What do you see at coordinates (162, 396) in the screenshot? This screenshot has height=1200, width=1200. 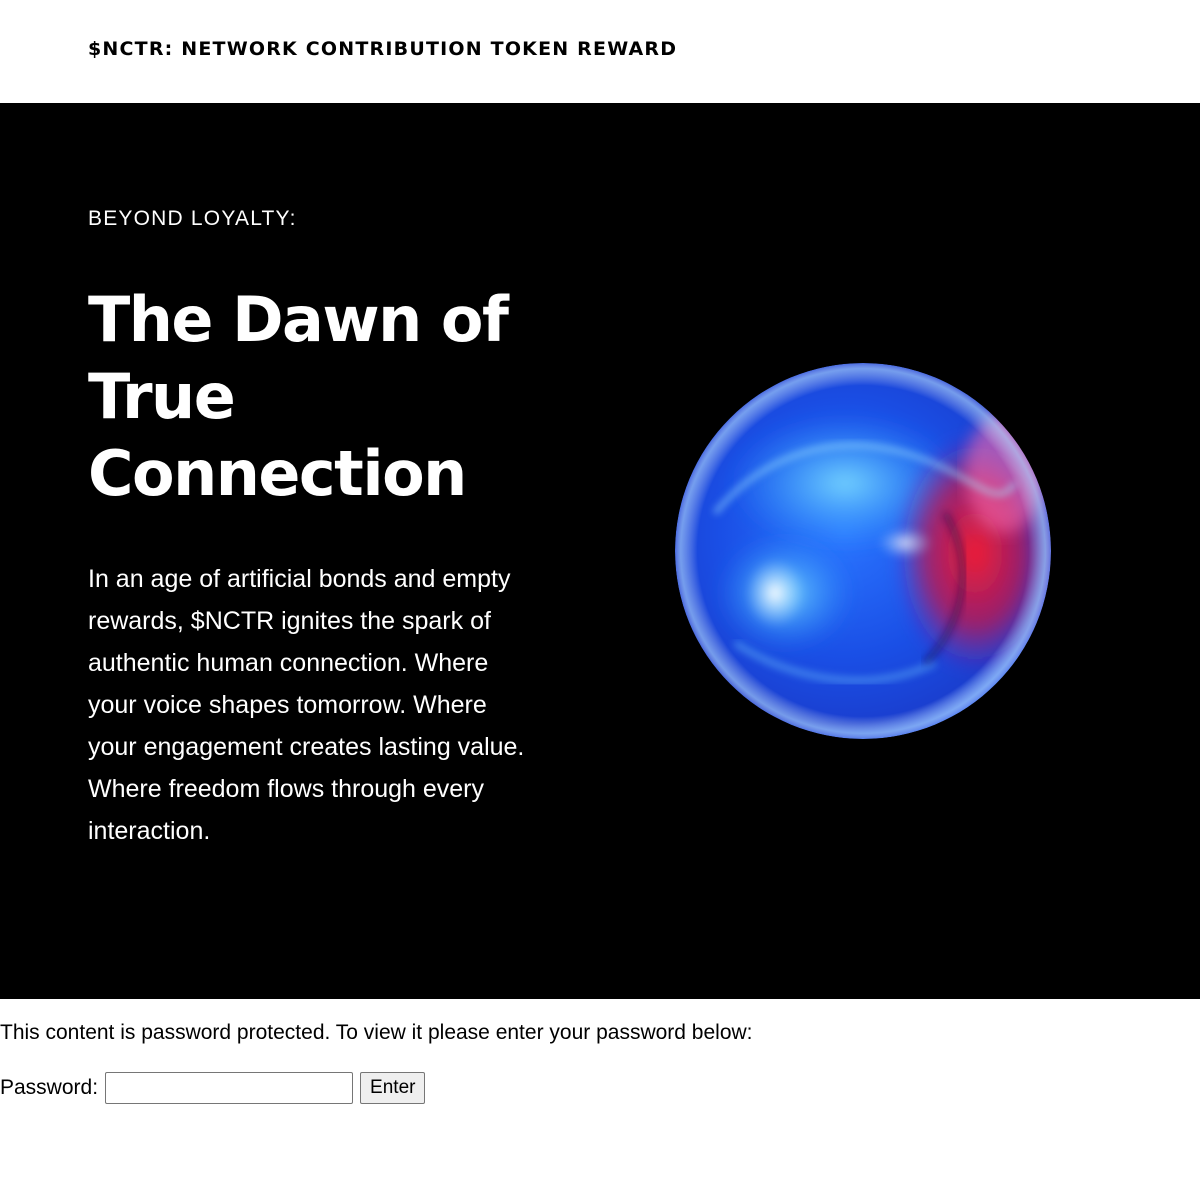 I see `headline-line: True` at bounding box center [162, 396].